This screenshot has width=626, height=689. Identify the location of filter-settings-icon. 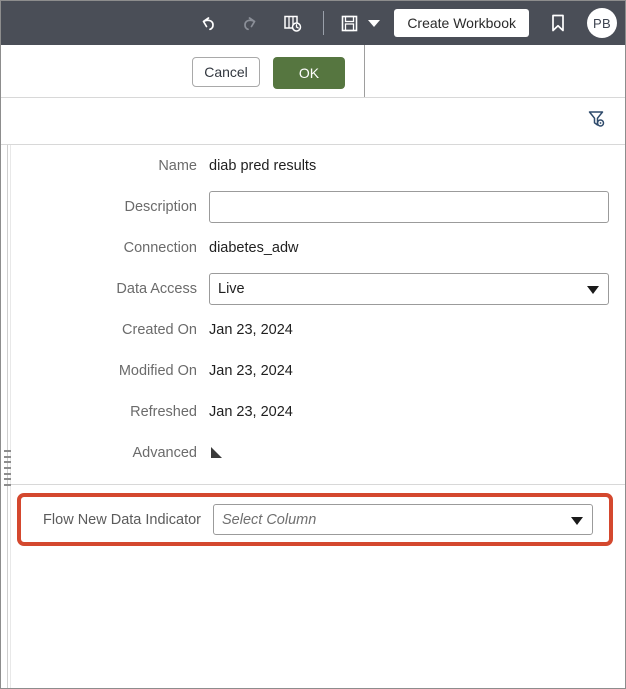
(597, 121).